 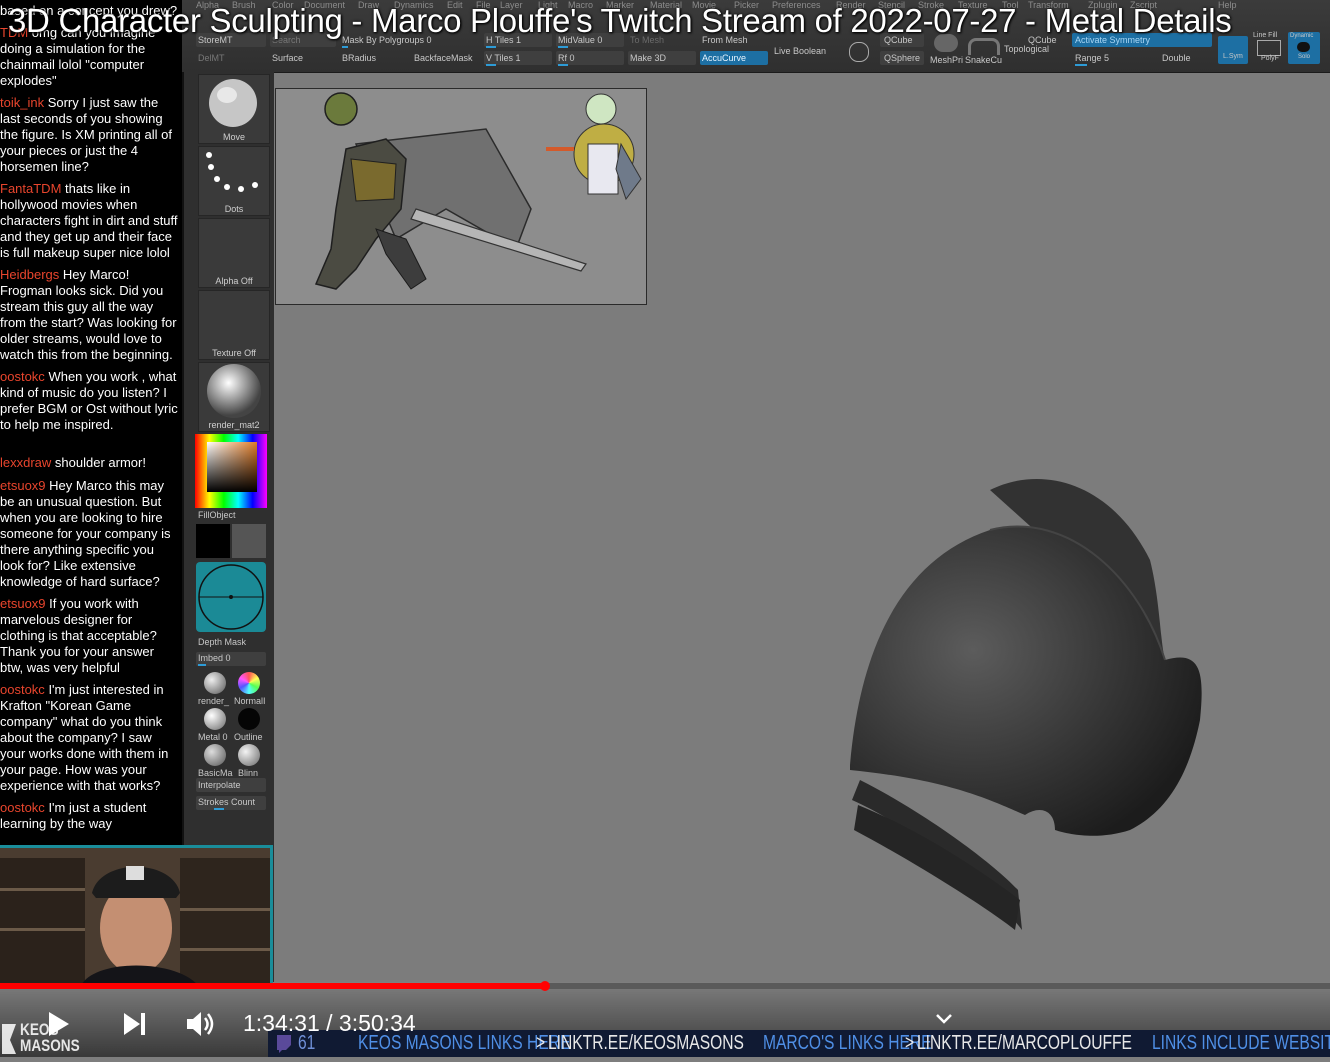 I want to click on line-fill-label: Line Fill, so click(x=1265, y=35).